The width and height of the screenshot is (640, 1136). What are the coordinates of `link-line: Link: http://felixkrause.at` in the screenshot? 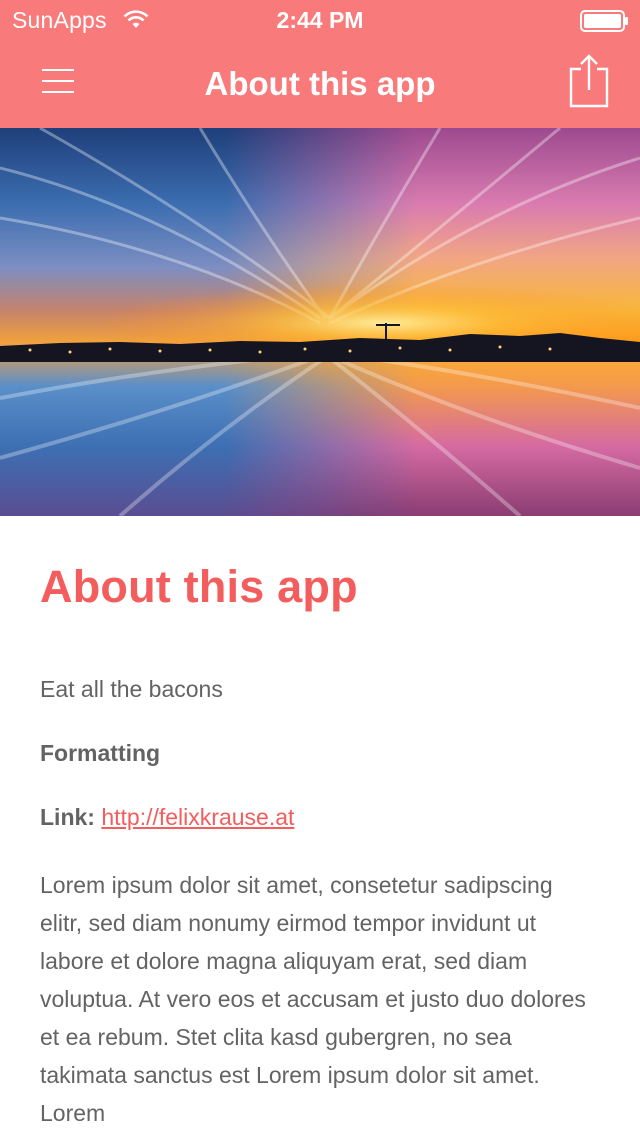 It's located at (320, 817).